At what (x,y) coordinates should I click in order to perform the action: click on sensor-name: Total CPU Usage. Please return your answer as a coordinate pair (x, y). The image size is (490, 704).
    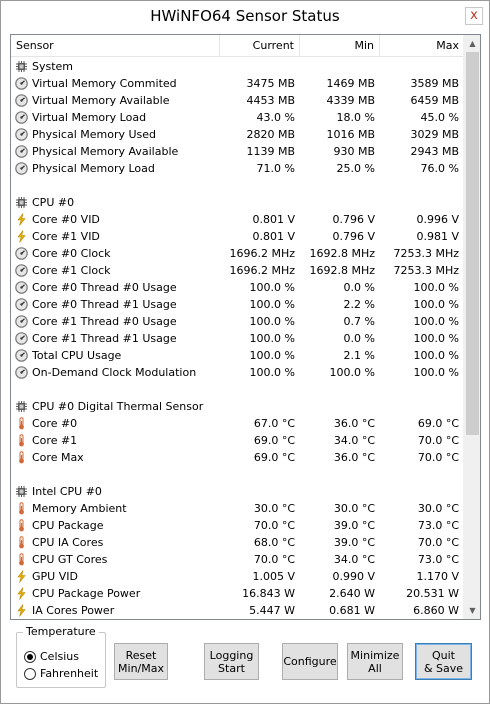
    Looking at the image, I should click on (77, 355).